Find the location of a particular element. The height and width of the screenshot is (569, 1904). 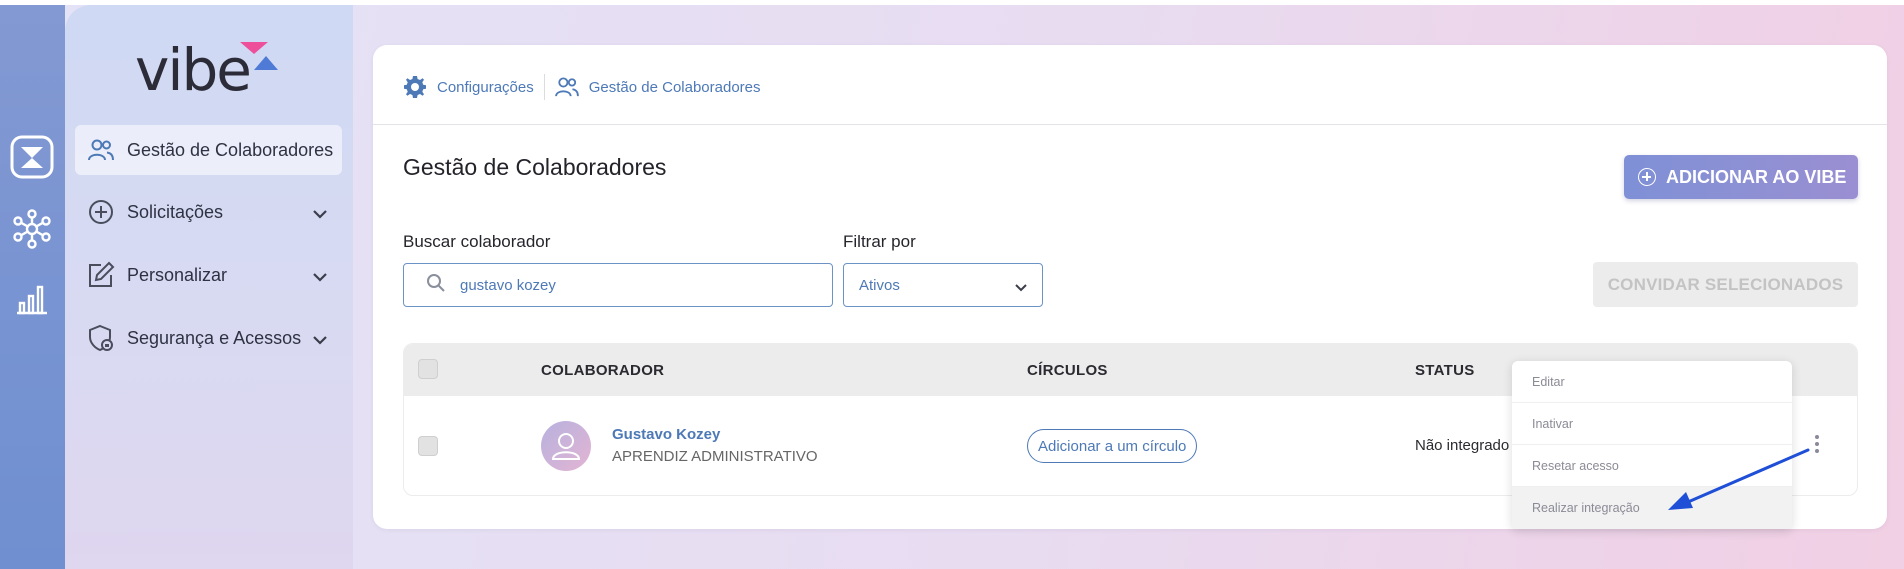

filter-select: Ativos is located at coordinates (943, 285).